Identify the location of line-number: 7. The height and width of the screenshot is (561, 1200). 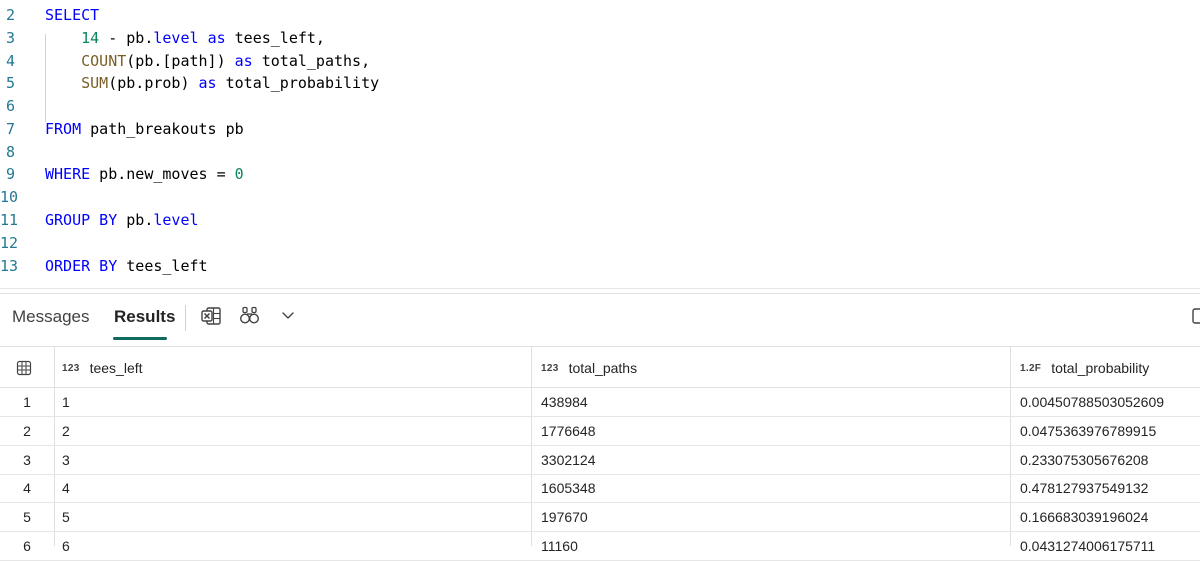
(10, 129).